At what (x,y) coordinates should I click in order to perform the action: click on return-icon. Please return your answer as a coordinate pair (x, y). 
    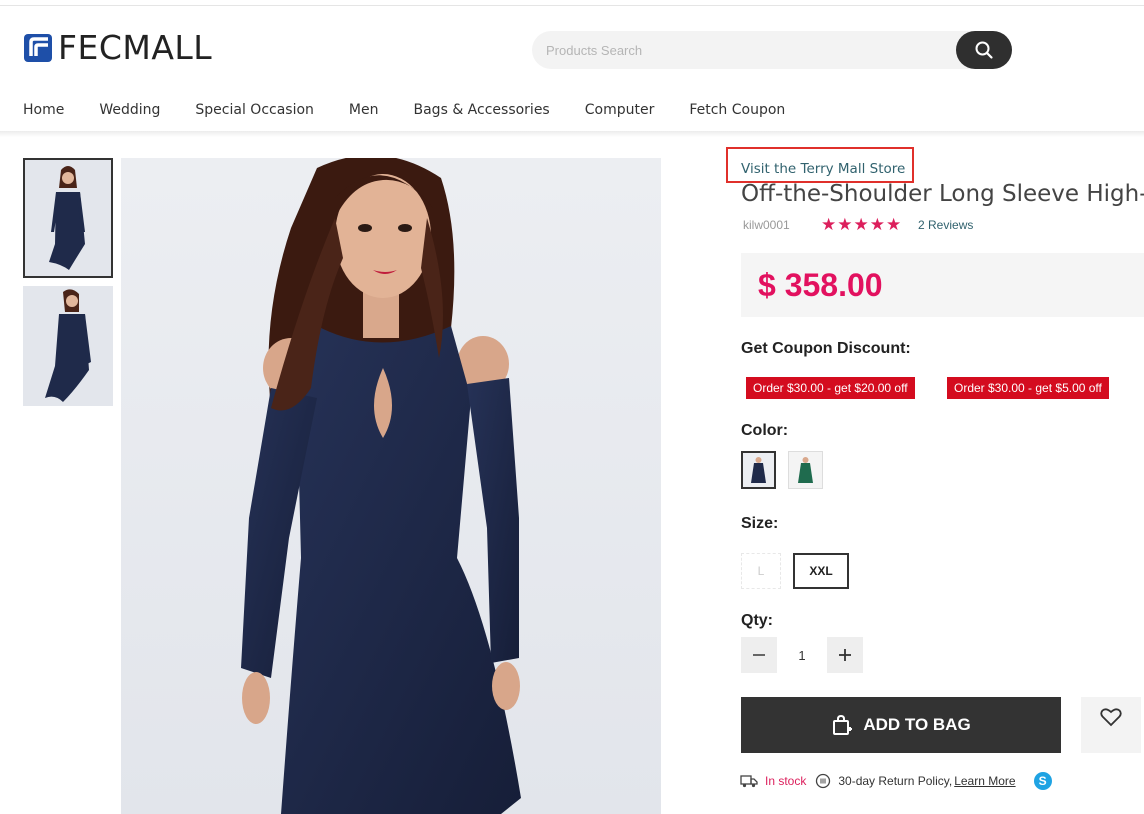
    Looking at the image, I should click on (823, 781).